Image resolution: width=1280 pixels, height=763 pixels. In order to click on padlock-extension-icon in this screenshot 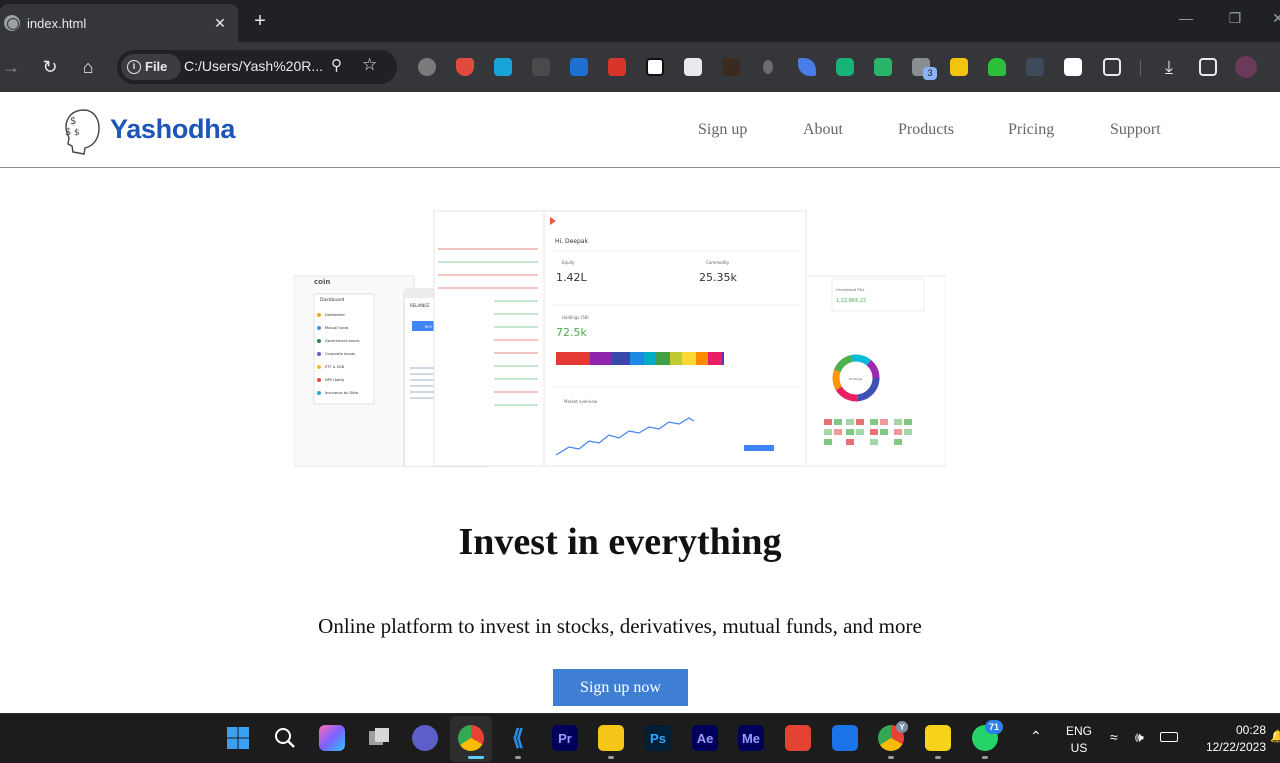, I will do `click(997, 67)`.